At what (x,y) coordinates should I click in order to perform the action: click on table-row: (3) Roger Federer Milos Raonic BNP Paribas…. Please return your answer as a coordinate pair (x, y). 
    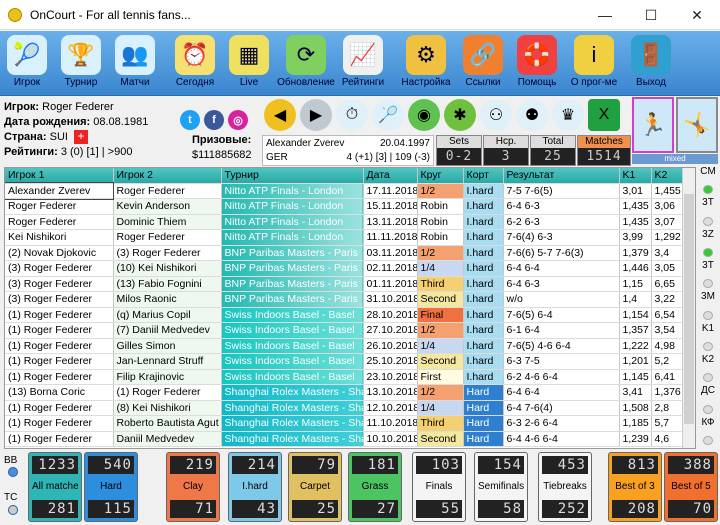
    Looking at the image, I should click on (350, 299).